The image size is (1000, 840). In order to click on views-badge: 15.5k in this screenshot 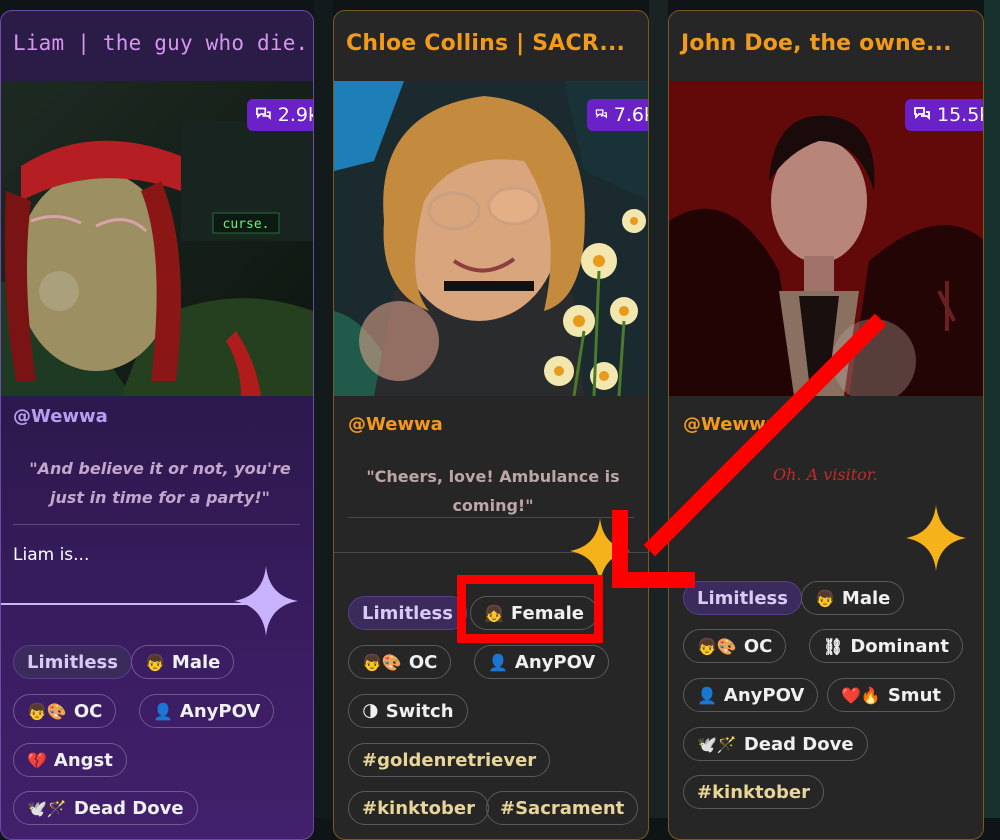, I will do `click(944, 115)`.